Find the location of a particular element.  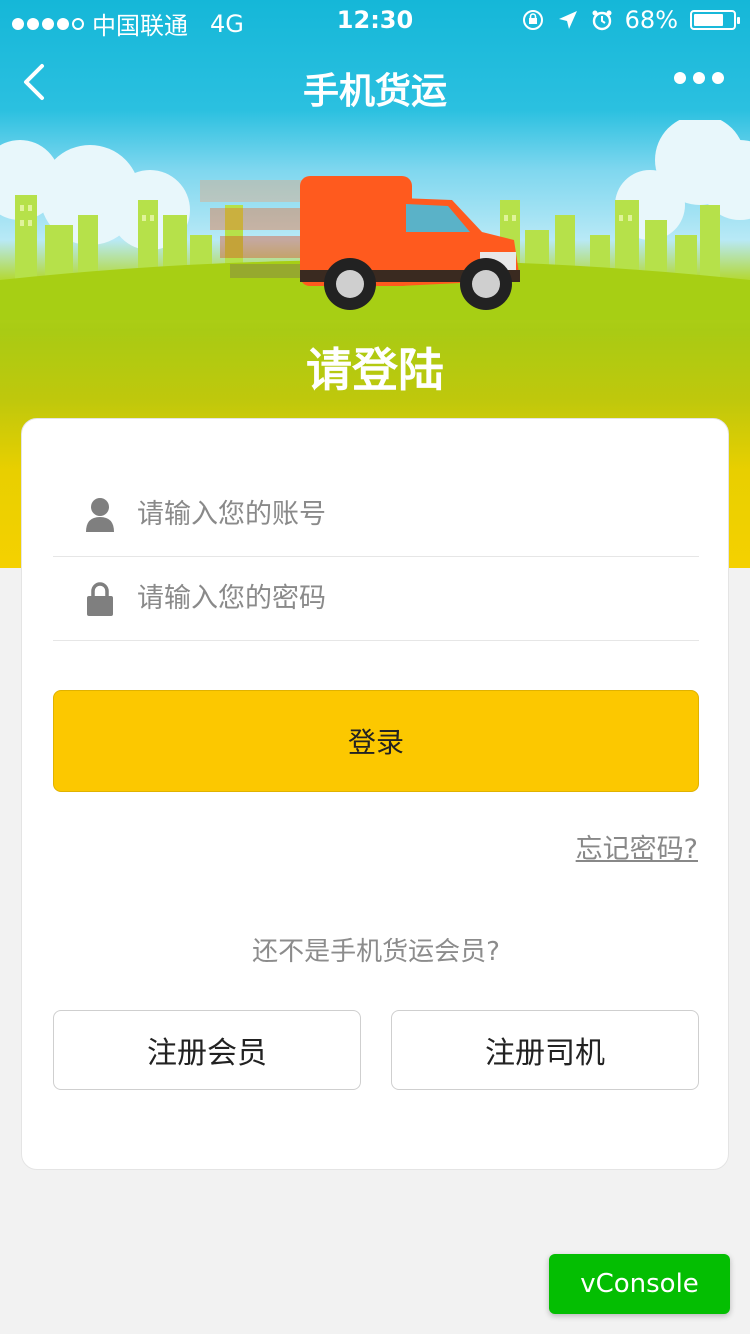

battery-icon is located at coordinates (715, 20).